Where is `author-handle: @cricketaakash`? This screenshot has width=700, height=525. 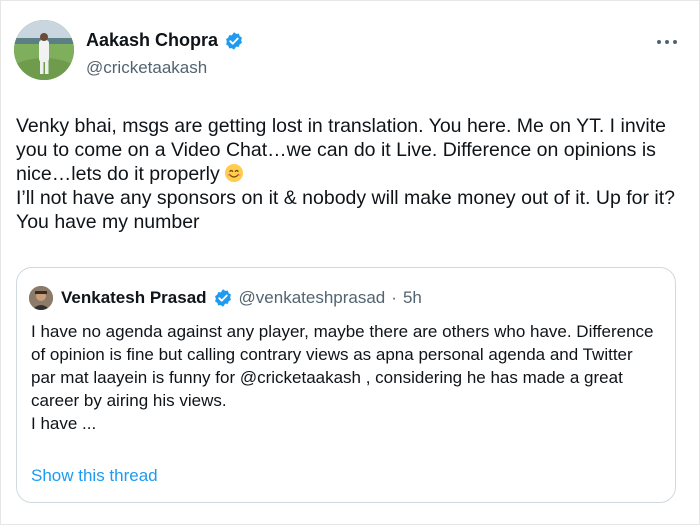
author-handle: @cricketaakash is located at coordinates (146, 68).